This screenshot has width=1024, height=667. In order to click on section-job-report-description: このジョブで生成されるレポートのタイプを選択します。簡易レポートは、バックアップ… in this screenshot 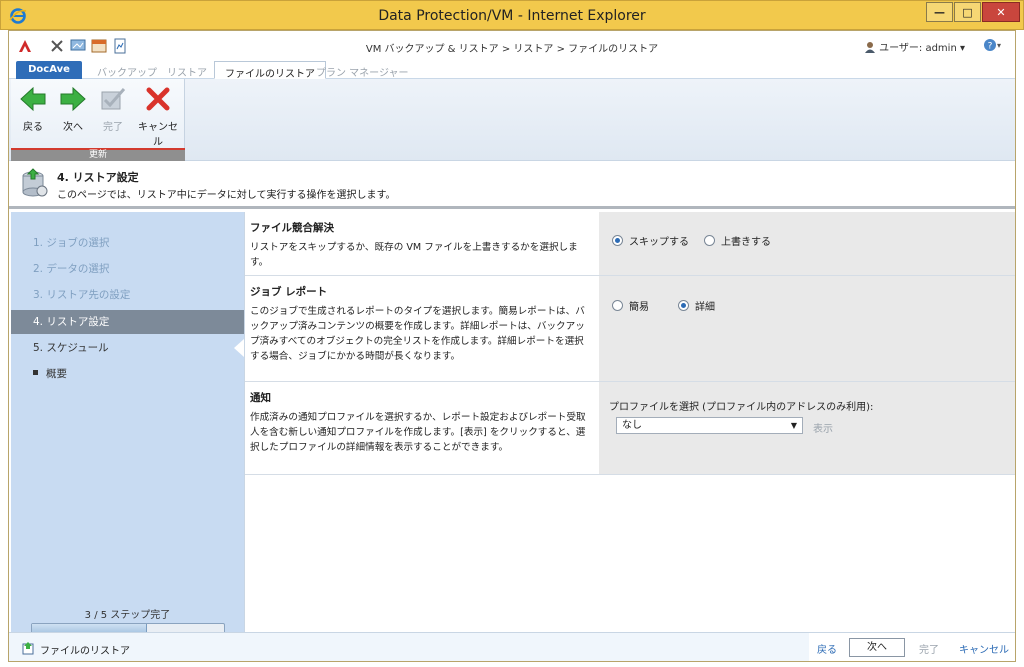, I will do `click(417, 334)`.